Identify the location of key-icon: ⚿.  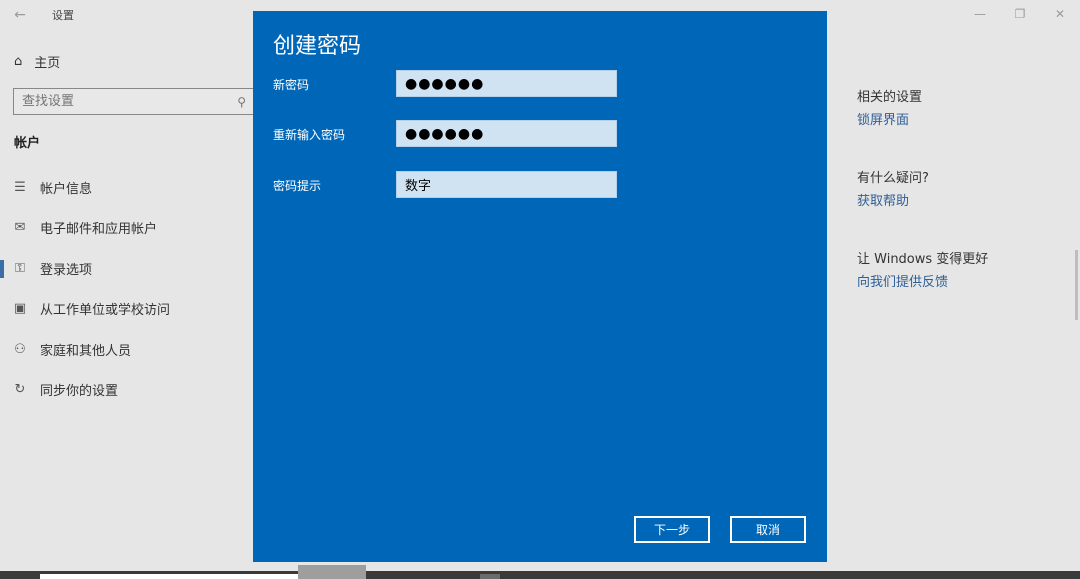
(20, 268).